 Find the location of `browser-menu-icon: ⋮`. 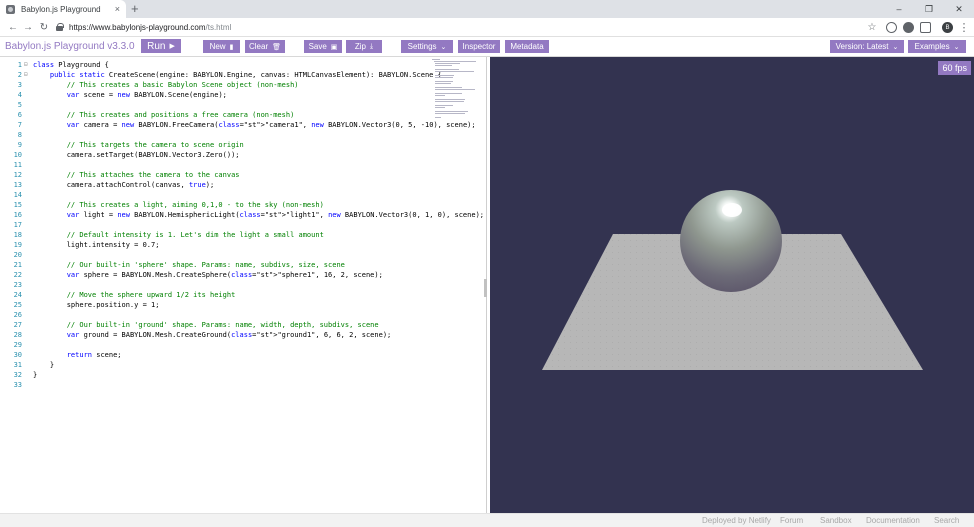

browser-menu-icon: ⋮ is located at coordinates (964, 27).